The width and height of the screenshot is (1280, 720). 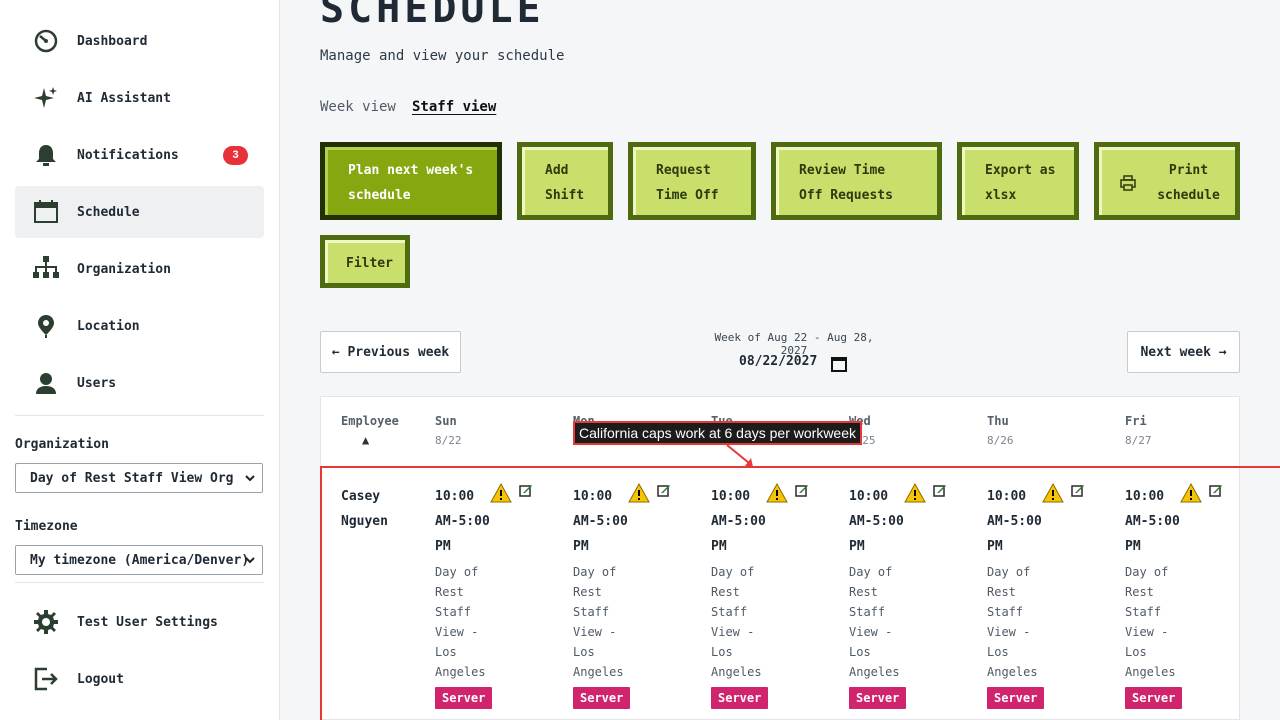 I want to click on next-week-button: Next week →, so click(x=1183, y=352).